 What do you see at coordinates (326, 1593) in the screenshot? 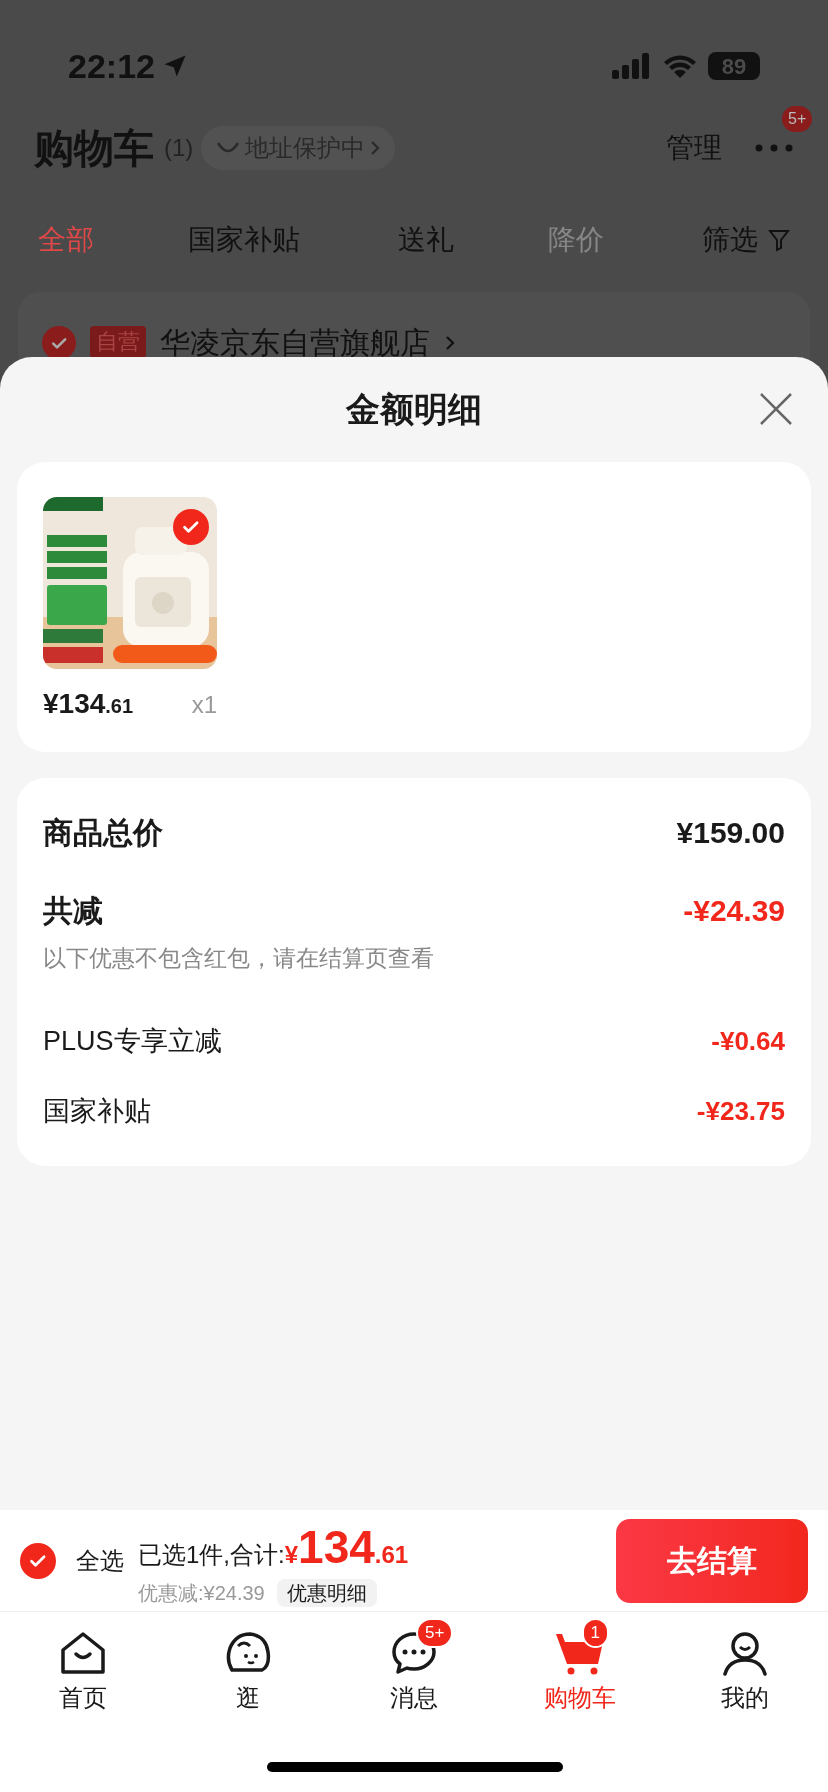
I see `discount-details-button: 优惠明细` at bounding box center [326, 1593].